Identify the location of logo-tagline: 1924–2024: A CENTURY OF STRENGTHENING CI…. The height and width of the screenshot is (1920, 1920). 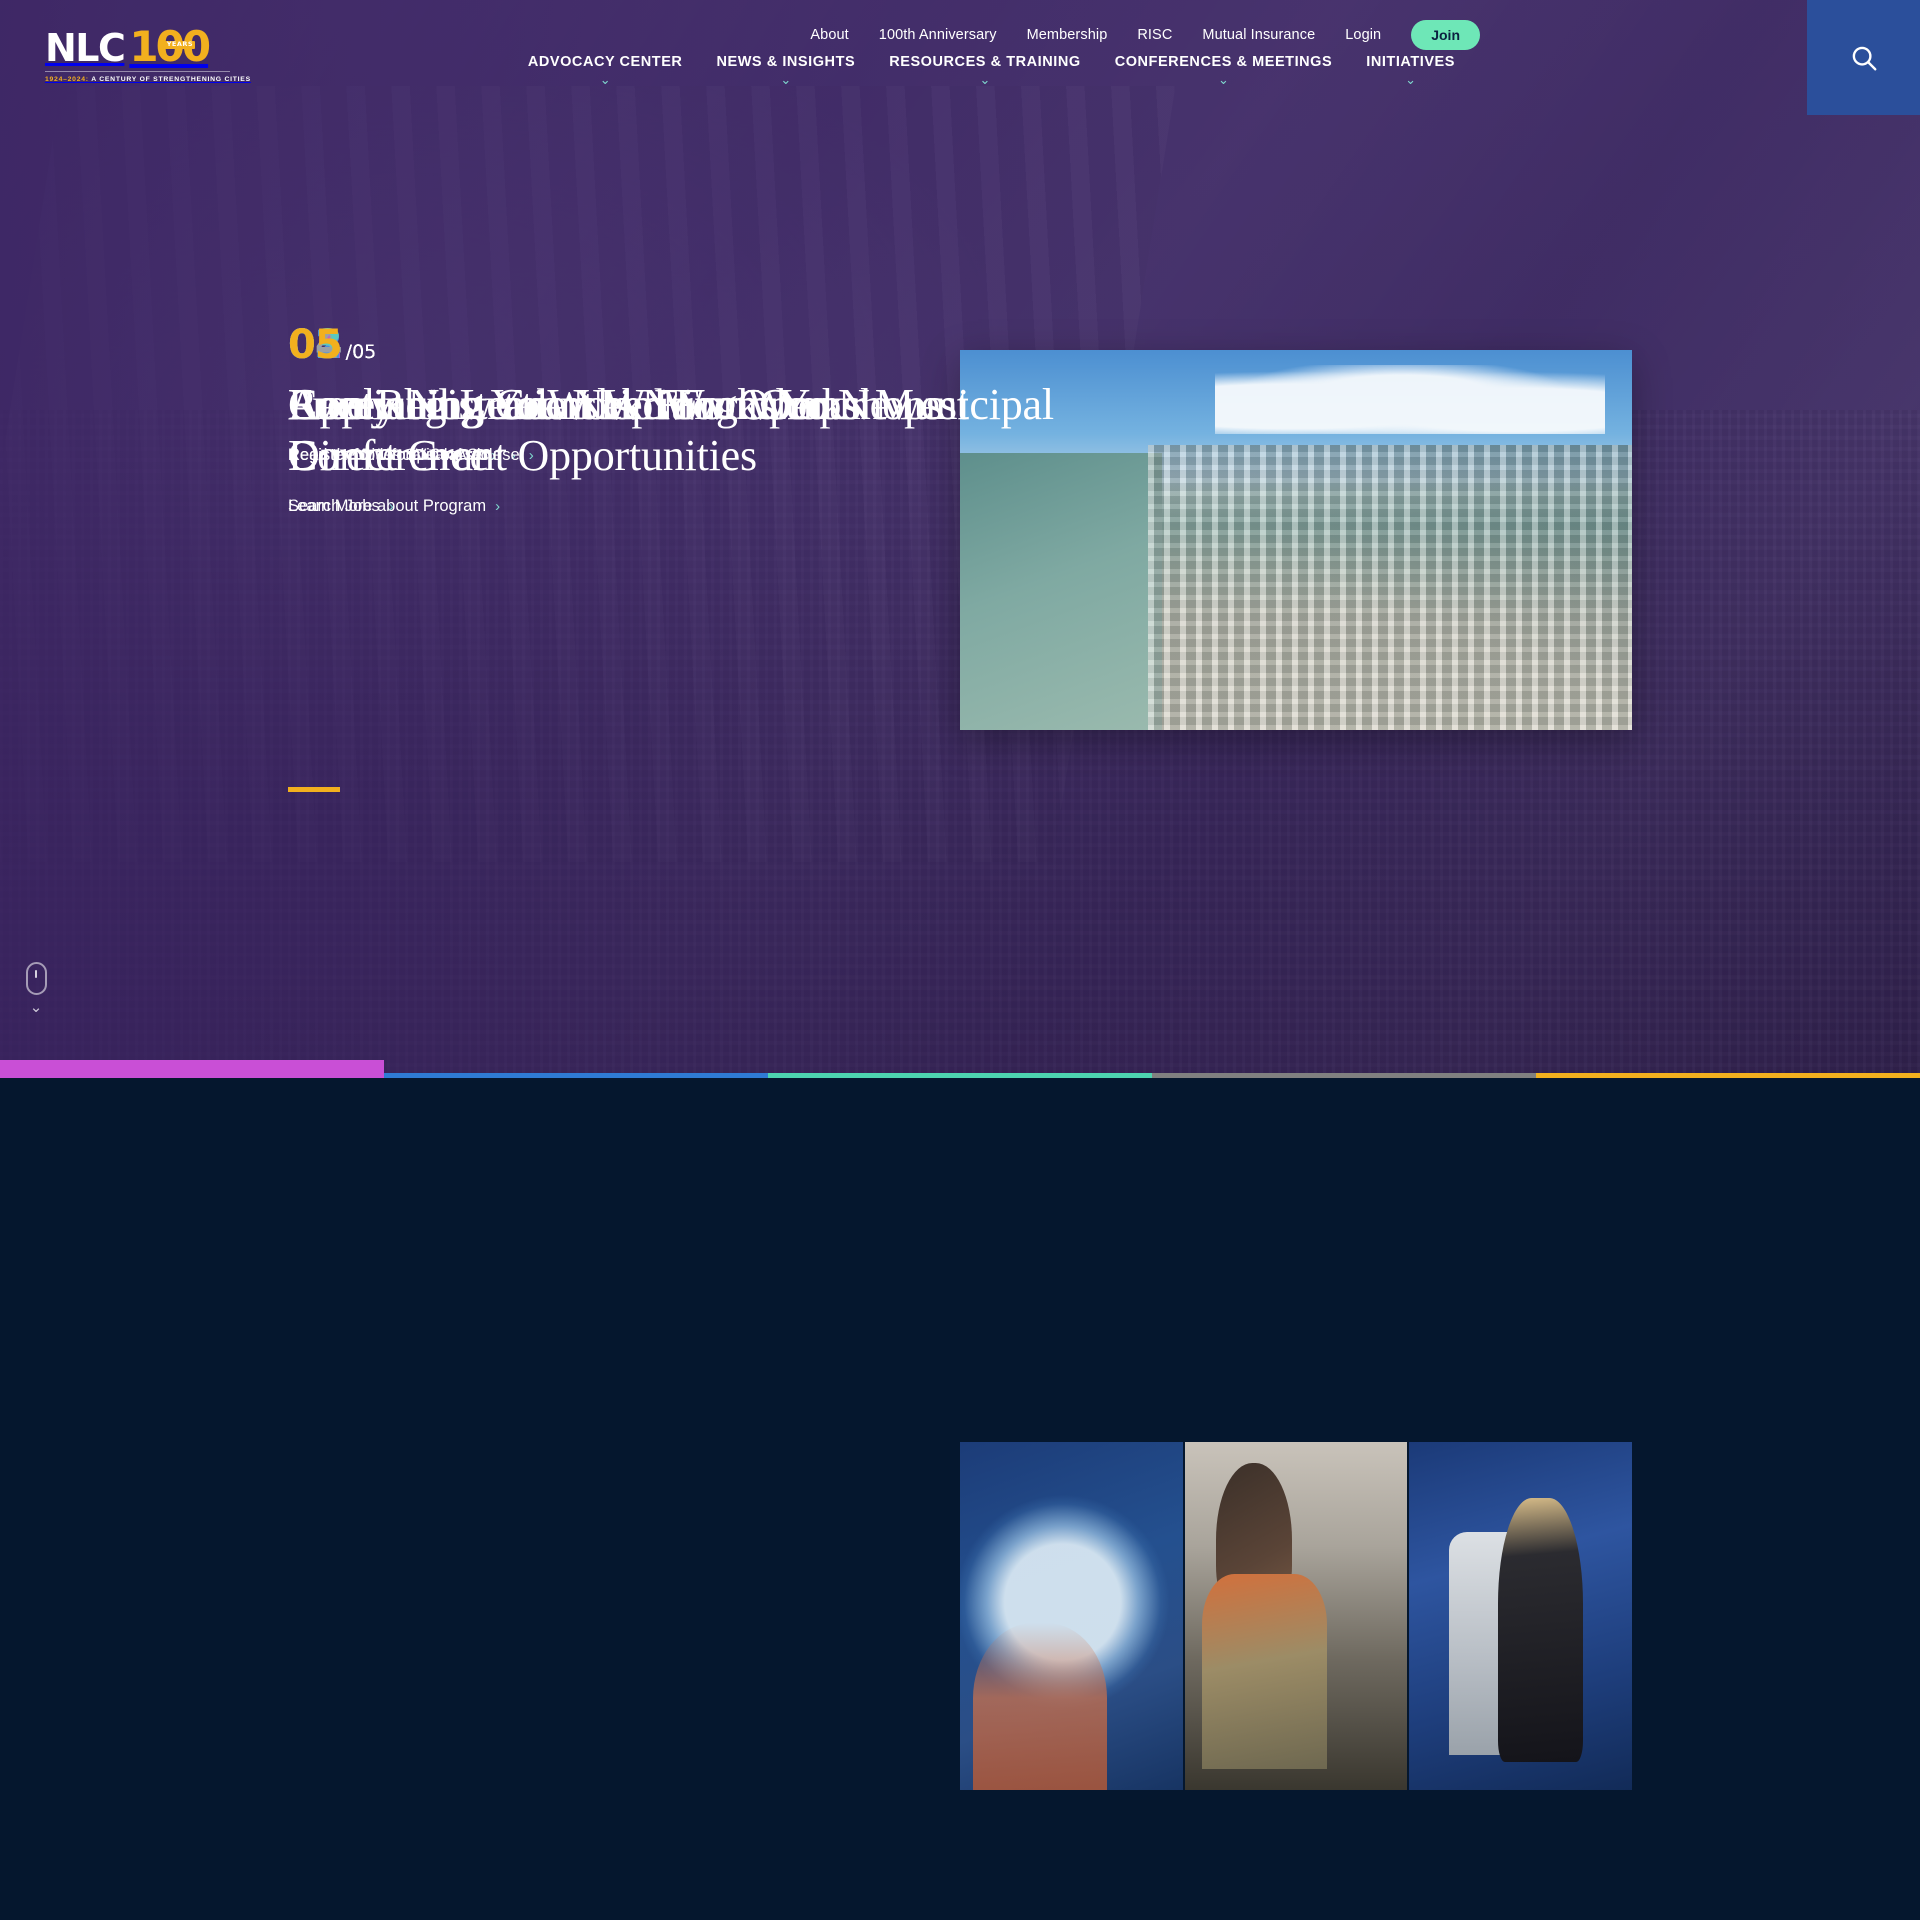
(147, 76).